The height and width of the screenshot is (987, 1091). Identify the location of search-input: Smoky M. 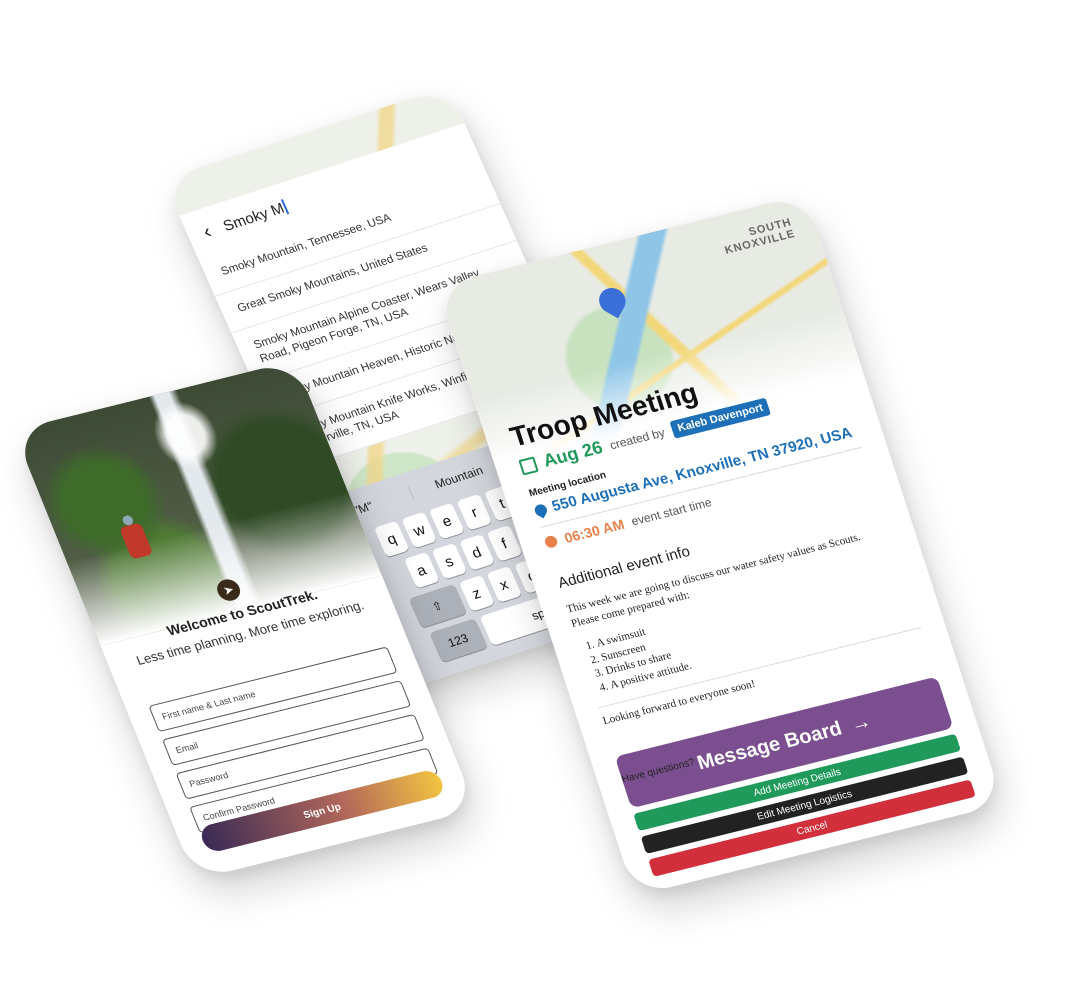
(253, 216).